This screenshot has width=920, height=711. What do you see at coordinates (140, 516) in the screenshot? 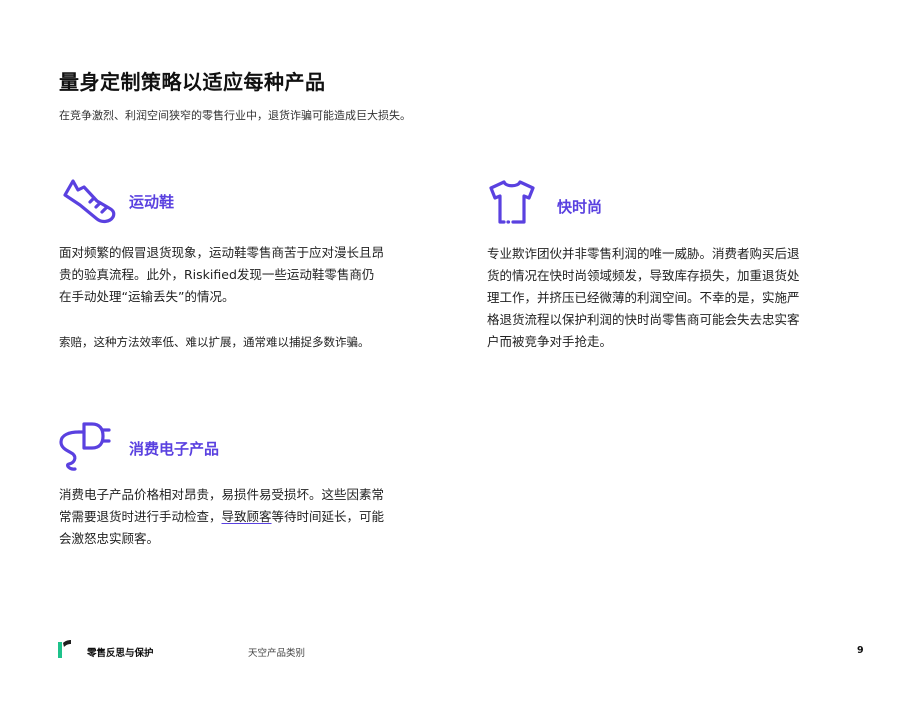
I see `electronics-line-2-start: 常需要退货时进行手动检查，` at bounding box center [140, 516].